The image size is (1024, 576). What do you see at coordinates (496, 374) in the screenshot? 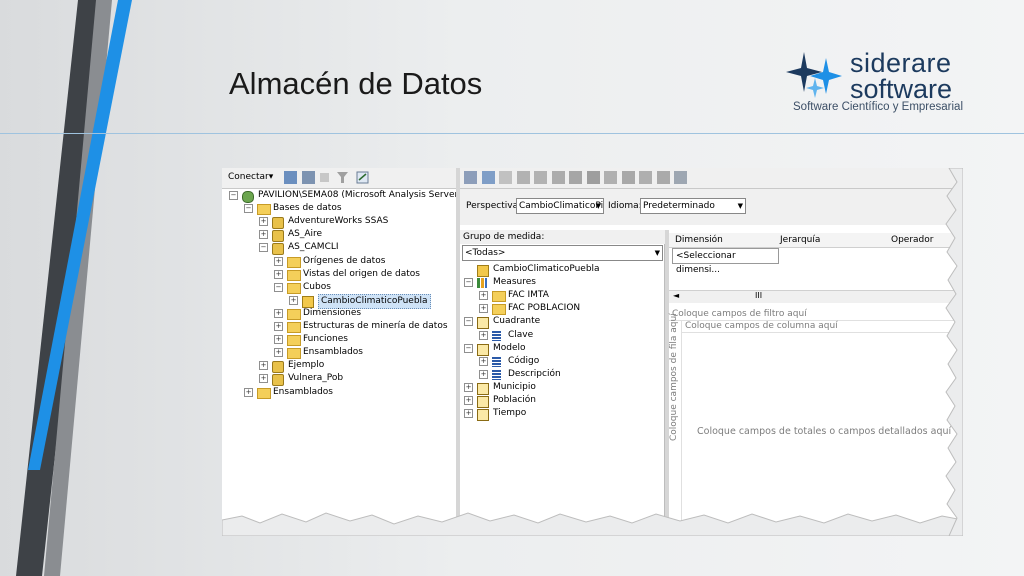
I see `attribute-icon` at bounding box center [496, 374].